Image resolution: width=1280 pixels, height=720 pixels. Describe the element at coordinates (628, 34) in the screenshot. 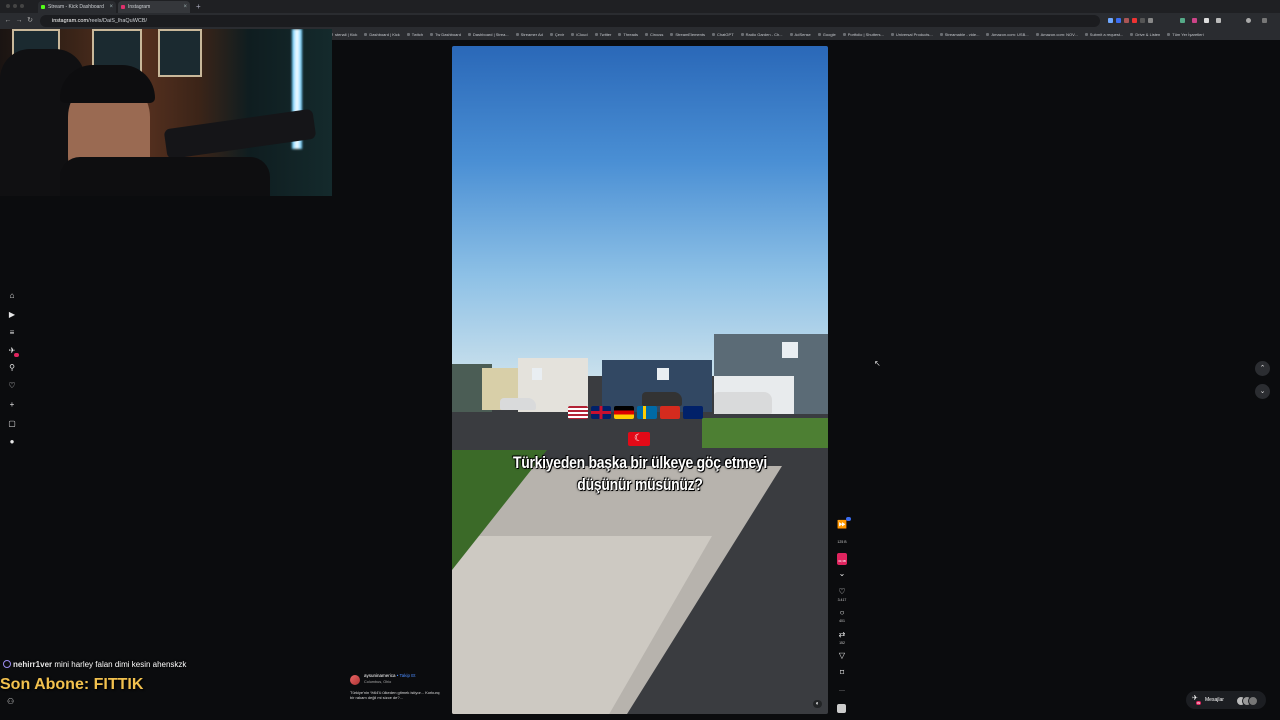

I see `bookmark-item: Threads` at that location.